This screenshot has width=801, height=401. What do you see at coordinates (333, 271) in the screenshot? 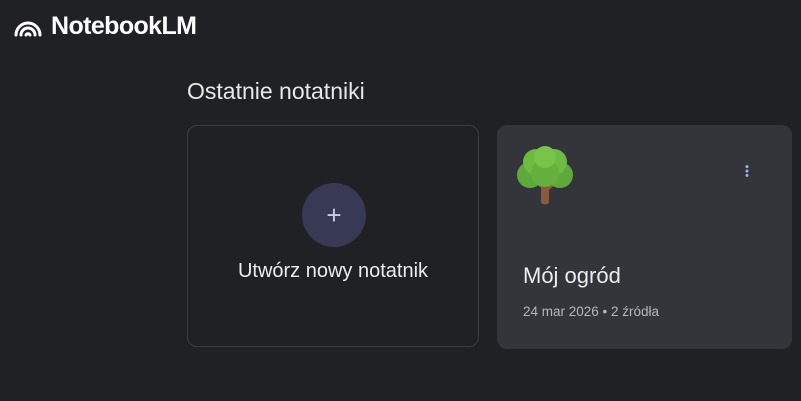
I see `create-notebook-label: Utwórz nowy notatnik` at bounding box center [333, 271].